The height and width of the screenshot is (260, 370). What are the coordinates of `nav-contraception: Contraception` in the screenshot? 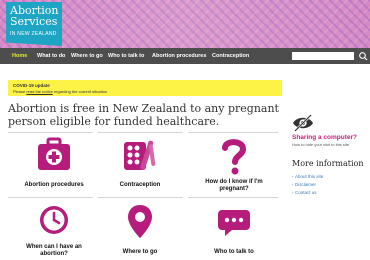 It's located at (230, 56).